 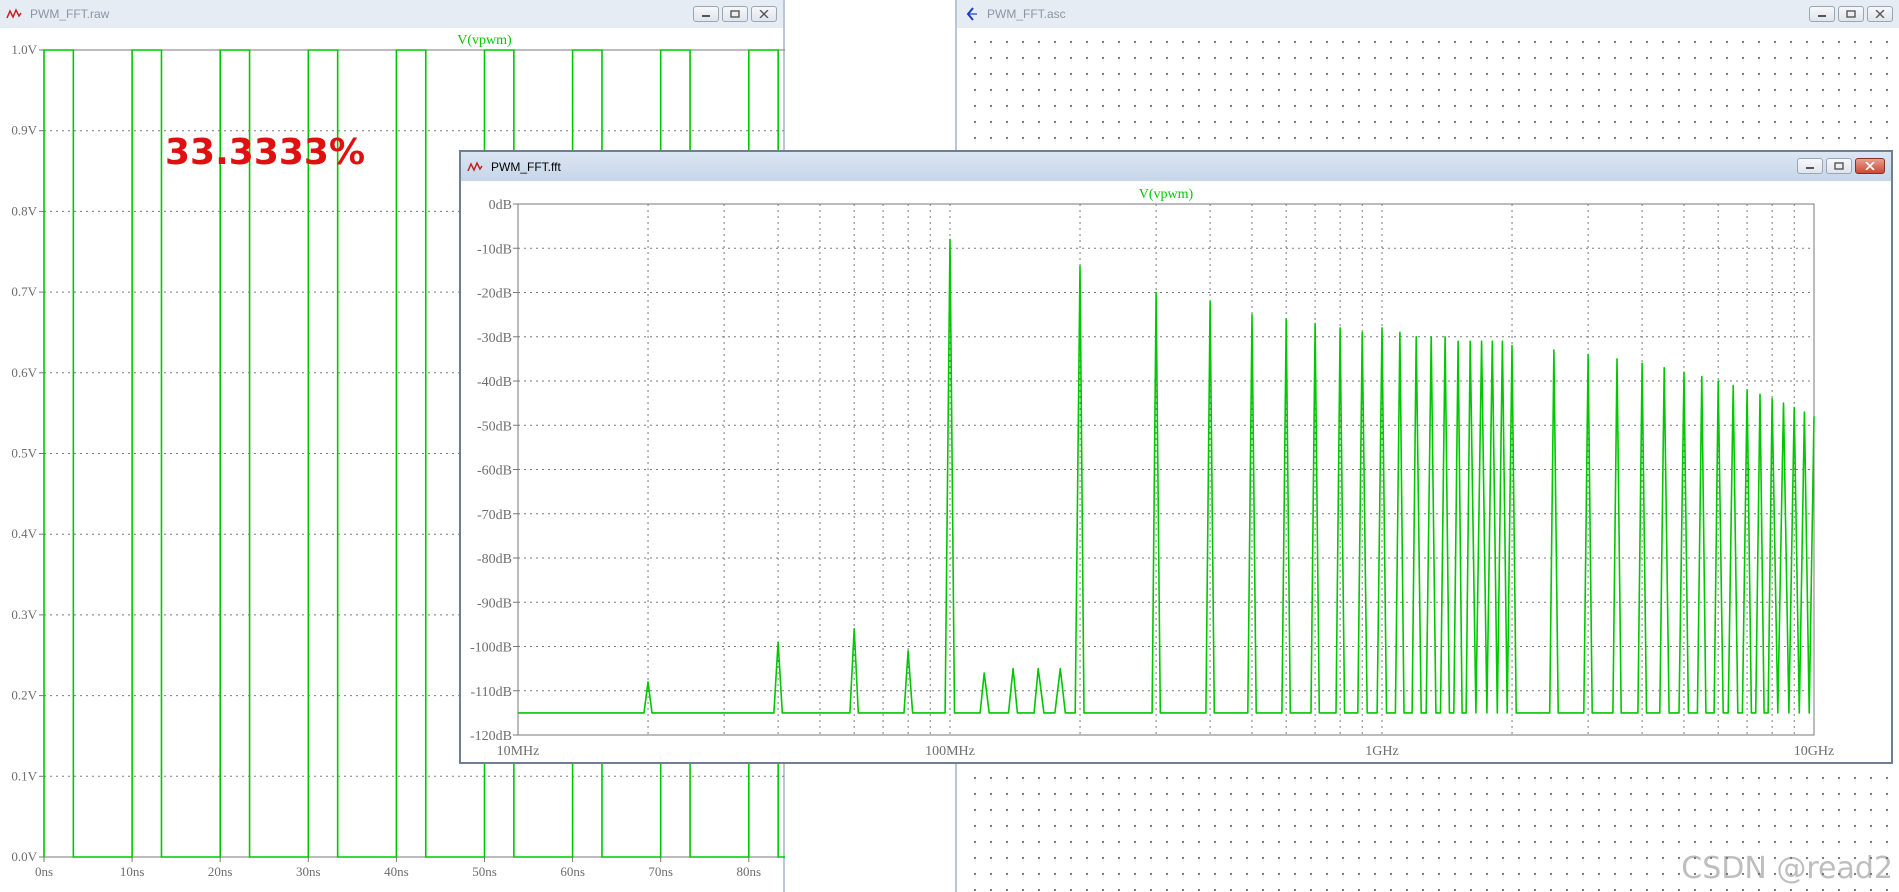 What do you see at coordinates (518, 751) in the screenshot?
I see `x-tick-label: 10MHz` at bounding box center [518, 751].